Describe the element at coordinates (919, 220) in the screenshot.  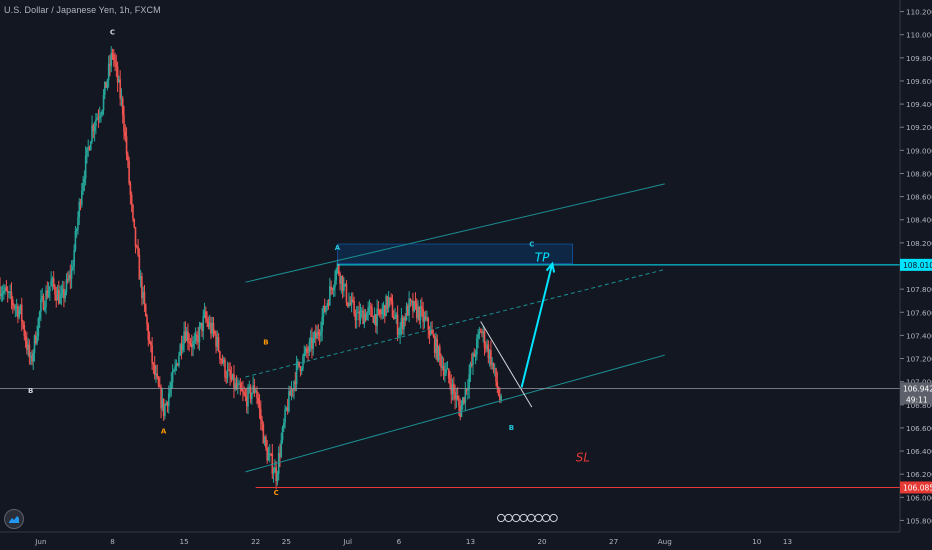
I see `price-axis-label: 108.400` at that location.